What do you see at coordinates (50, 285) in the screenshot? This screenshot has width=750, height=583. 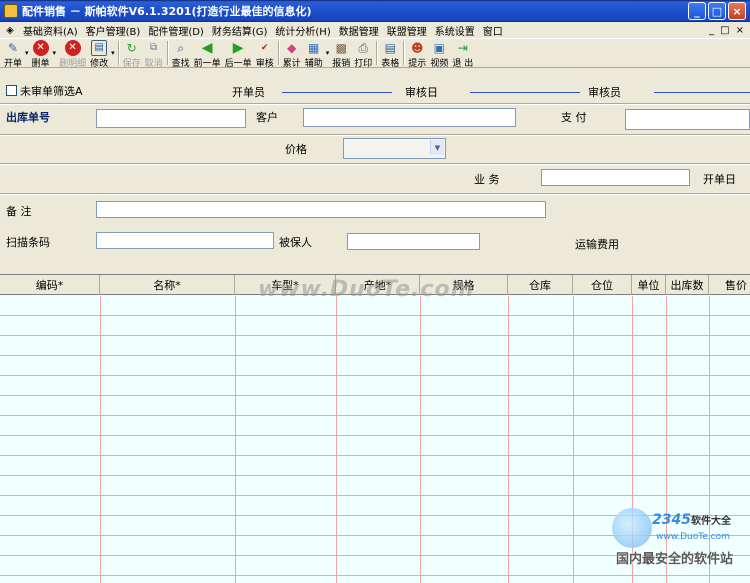 I see `col-header-code: 编码*` at bounding box center [50, 285].